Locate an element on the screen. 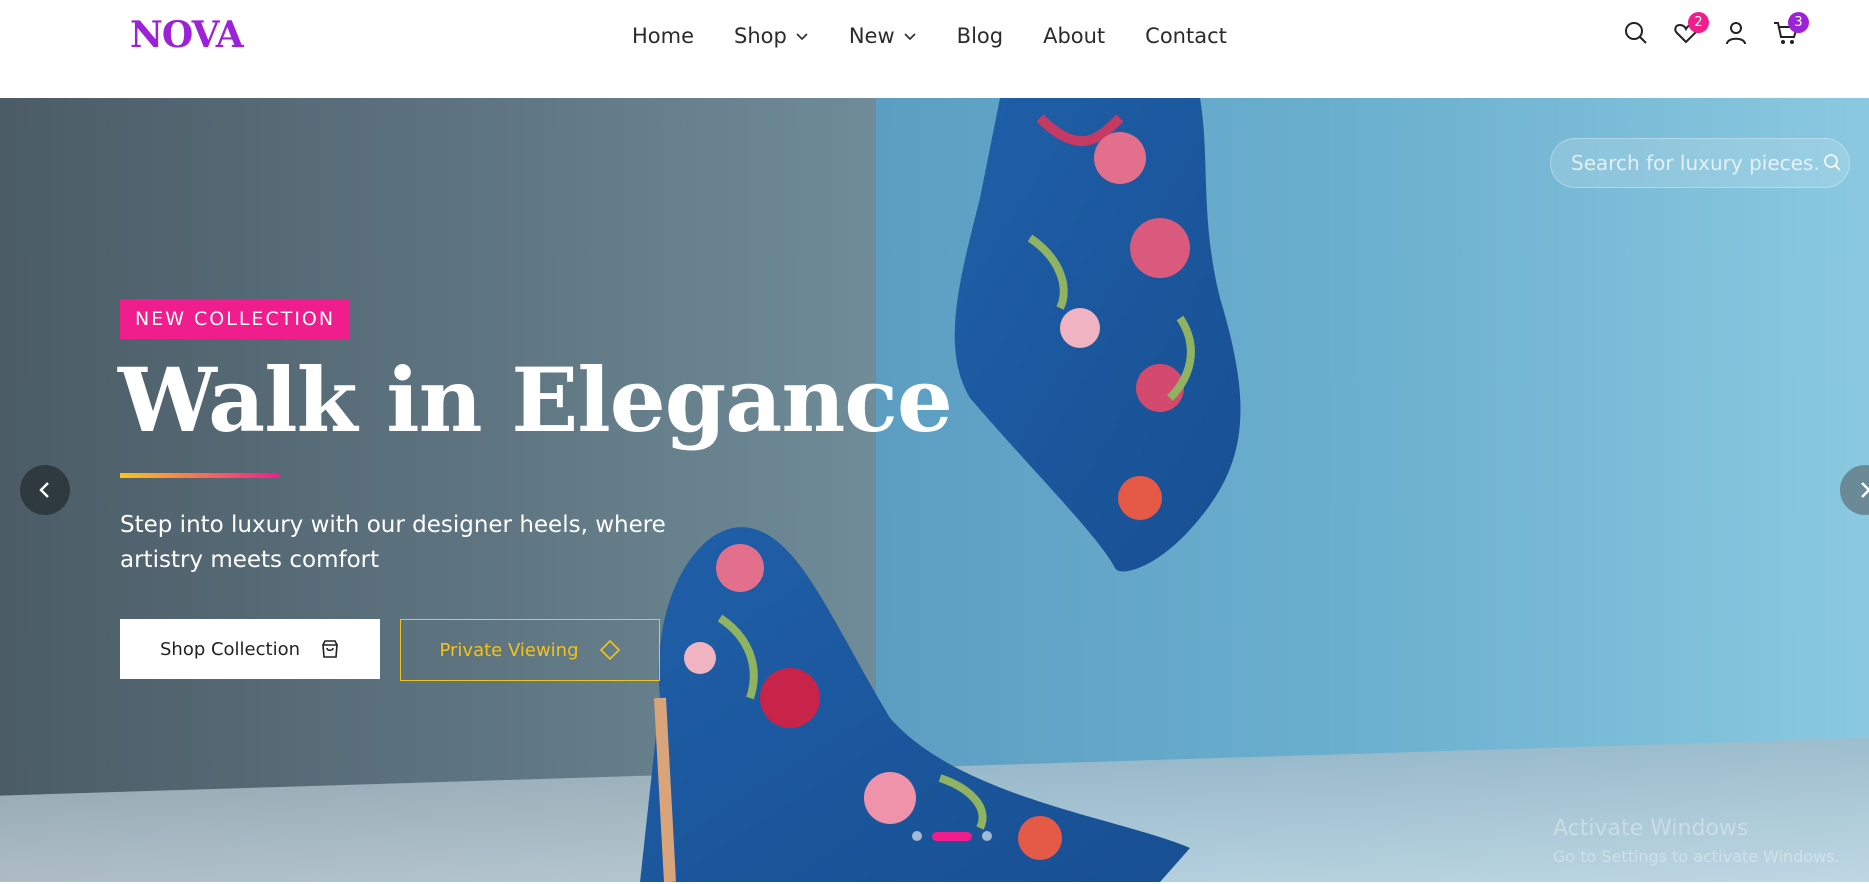 Image resolution: width=1869 pixels, height=884 pixels. shop-collection-button: Shop Collection is located at coordinates (250, 649).